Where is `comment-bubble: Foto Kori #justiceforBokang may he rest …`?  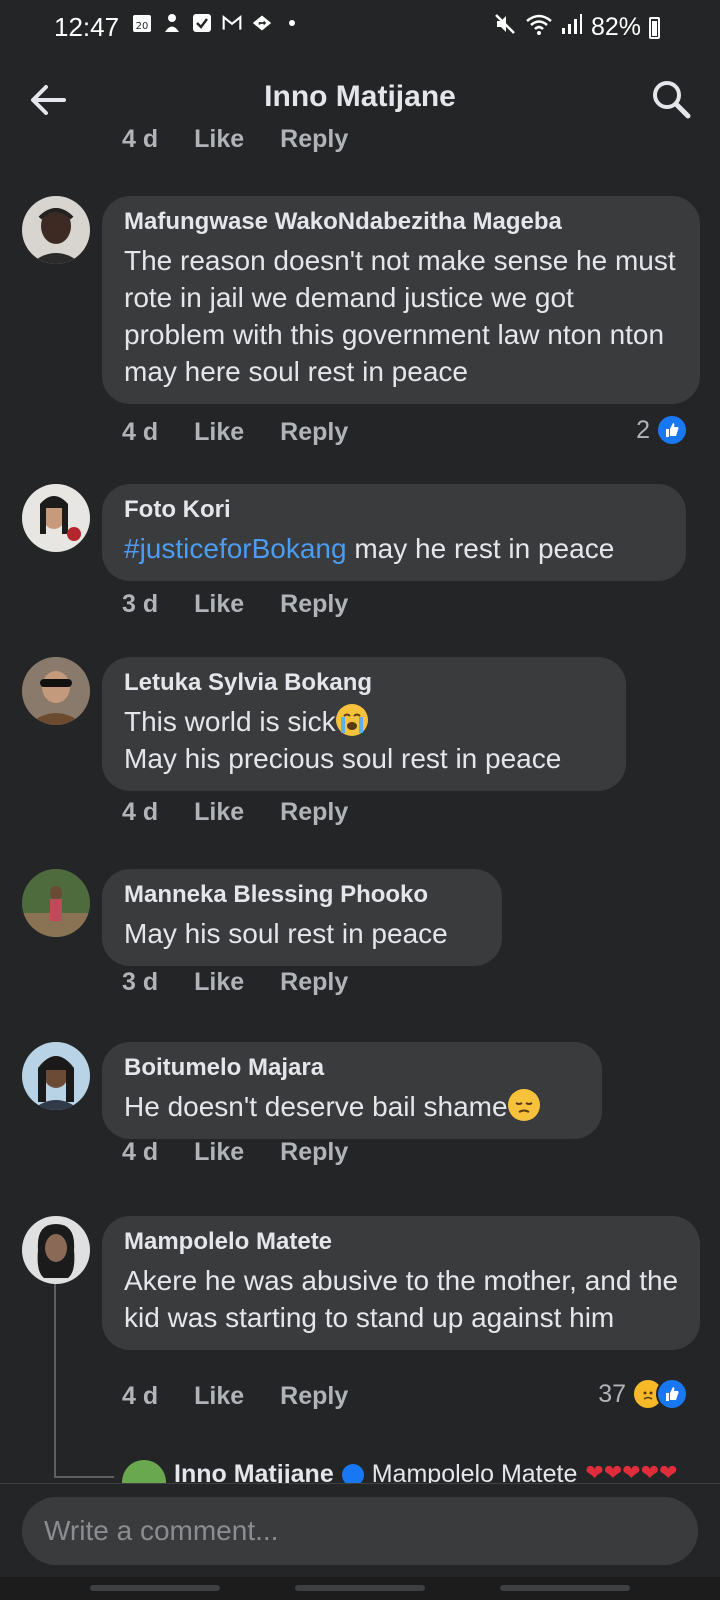
comment-bubble: Foto Kori #justiceforBokang may he rest … is located at coordinates (394, 532).